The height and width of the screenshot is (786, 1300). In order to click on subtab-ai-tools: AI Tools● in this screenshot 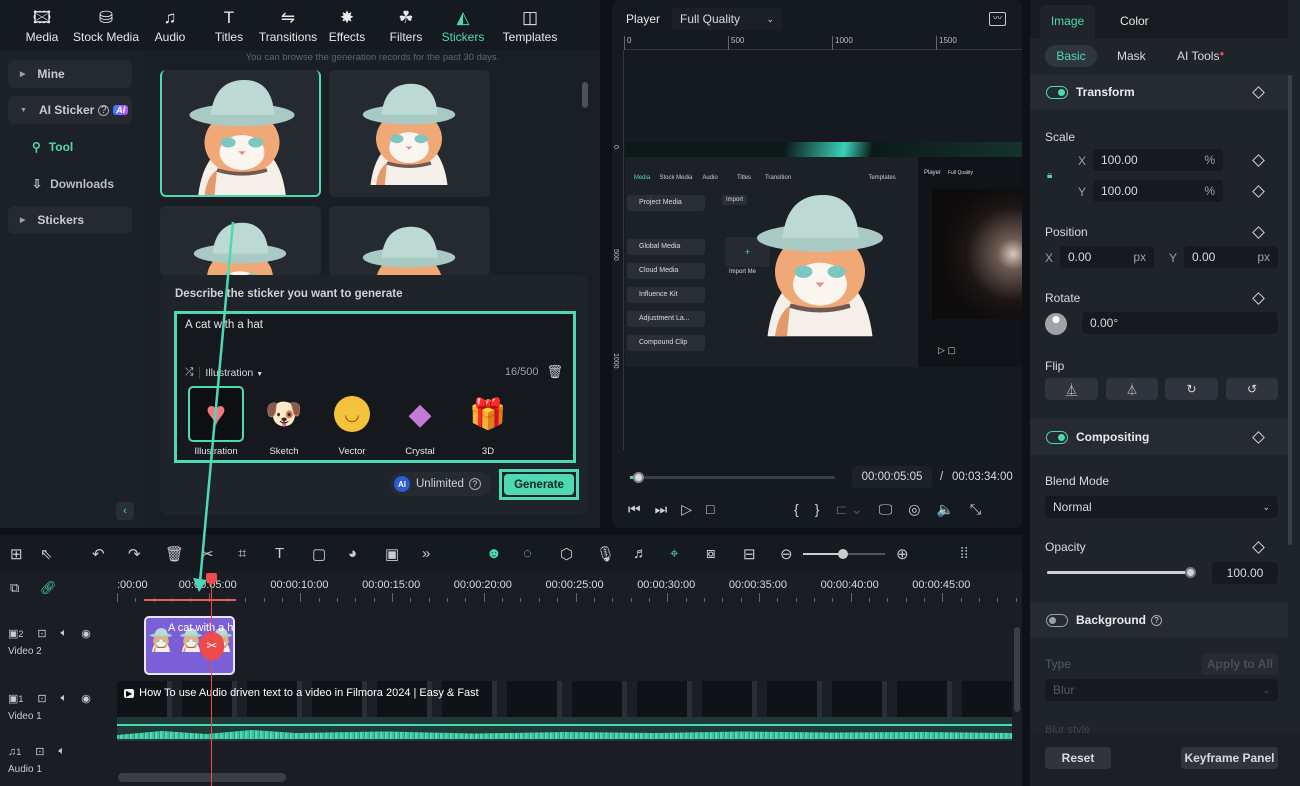, I will do `click(1200, 56)`.